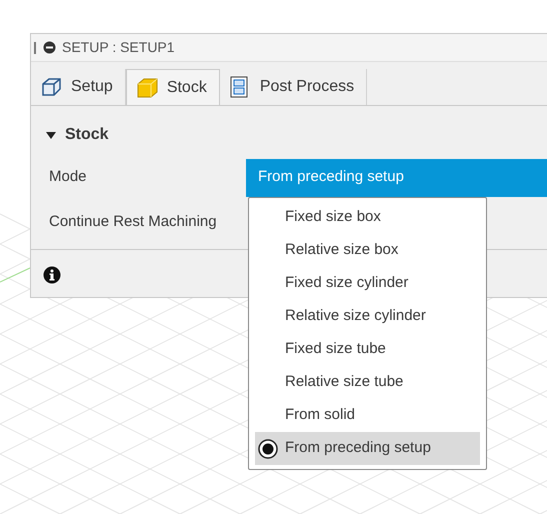 The width and height of the screenshot is (547, 514). I want to click on menu-item: Fixed size tube, so click(367, 349).